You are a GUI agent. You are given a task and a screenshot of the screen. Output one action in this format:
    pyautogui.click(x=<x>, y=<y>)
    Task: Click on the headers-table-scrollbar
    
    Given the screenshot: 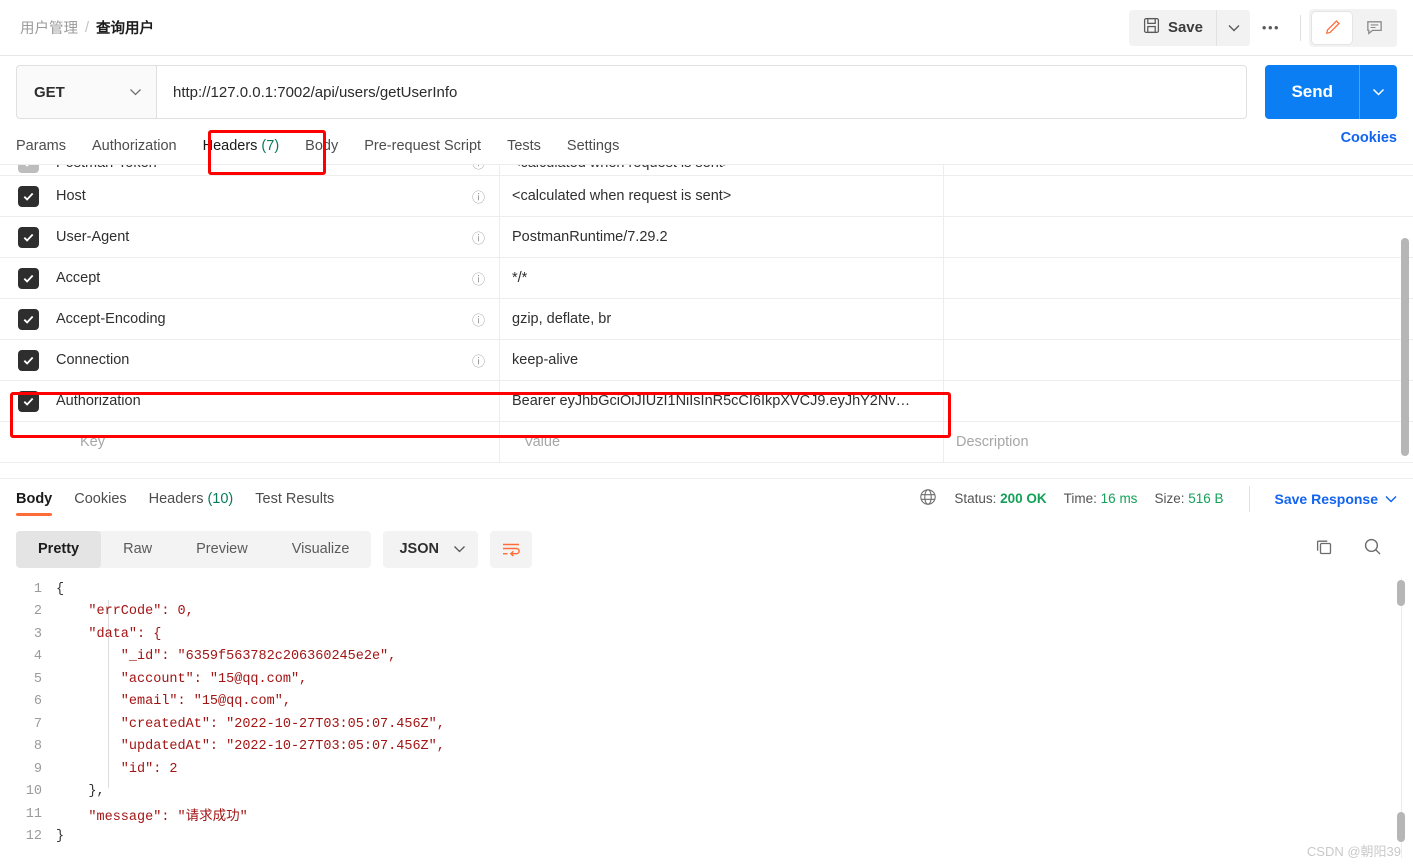 What is the action you would take?
    pyautogui.click(x=1405, y=347)
    